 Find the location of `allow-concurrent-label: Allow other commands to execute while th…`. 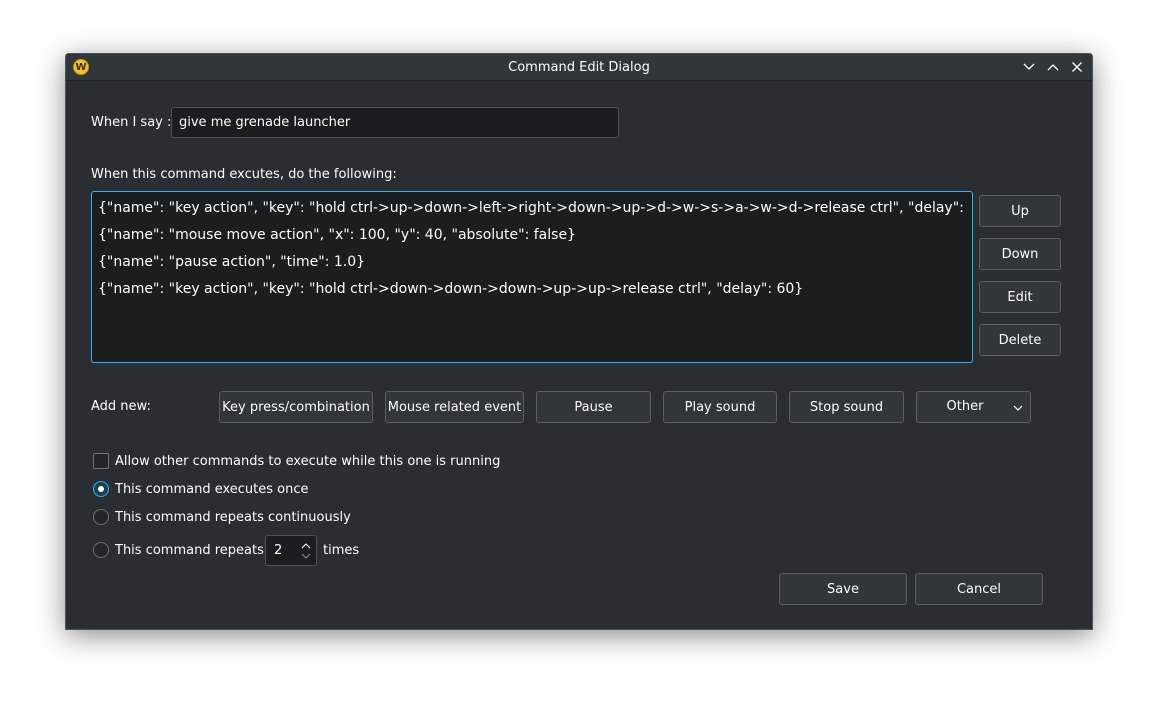

allow-concurrent-label: Allow other commands to execute while th… is located at coordinates (308, 461).